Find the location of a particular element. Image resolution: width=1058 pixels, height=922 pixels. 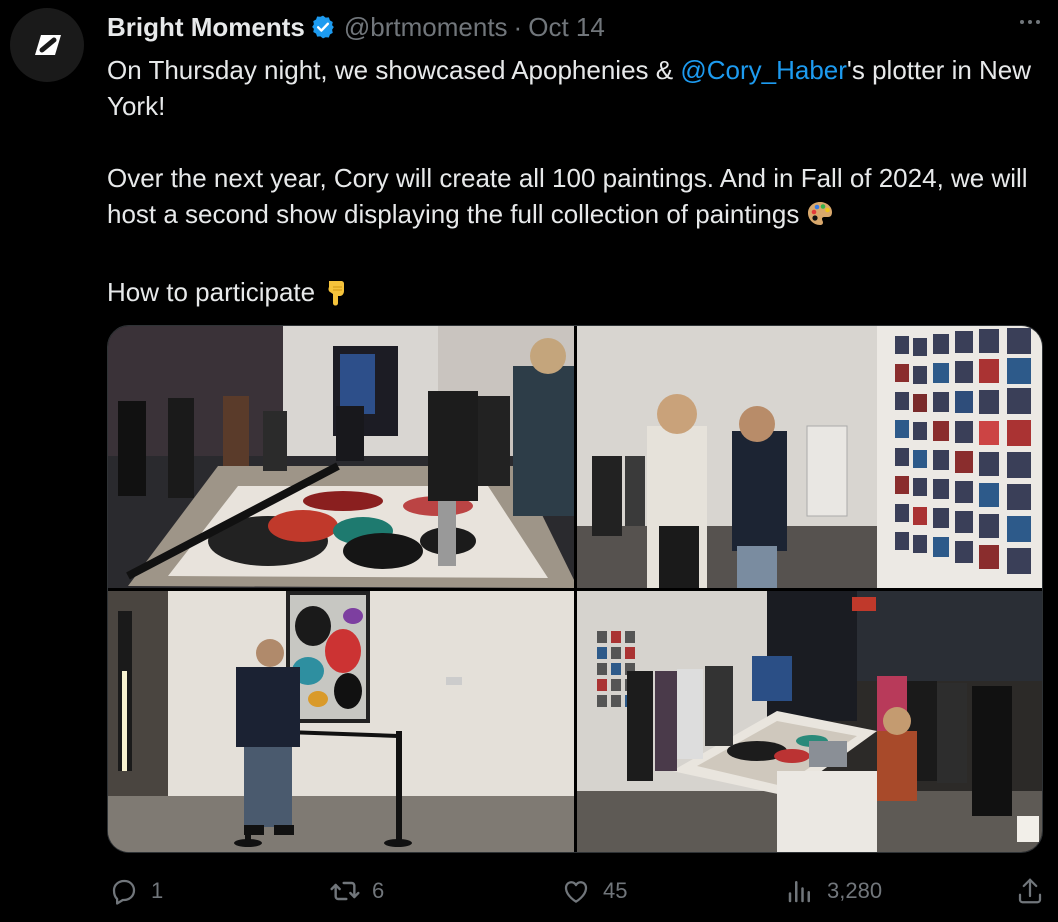

like-button: 45 is located at coordinates (593, 891).